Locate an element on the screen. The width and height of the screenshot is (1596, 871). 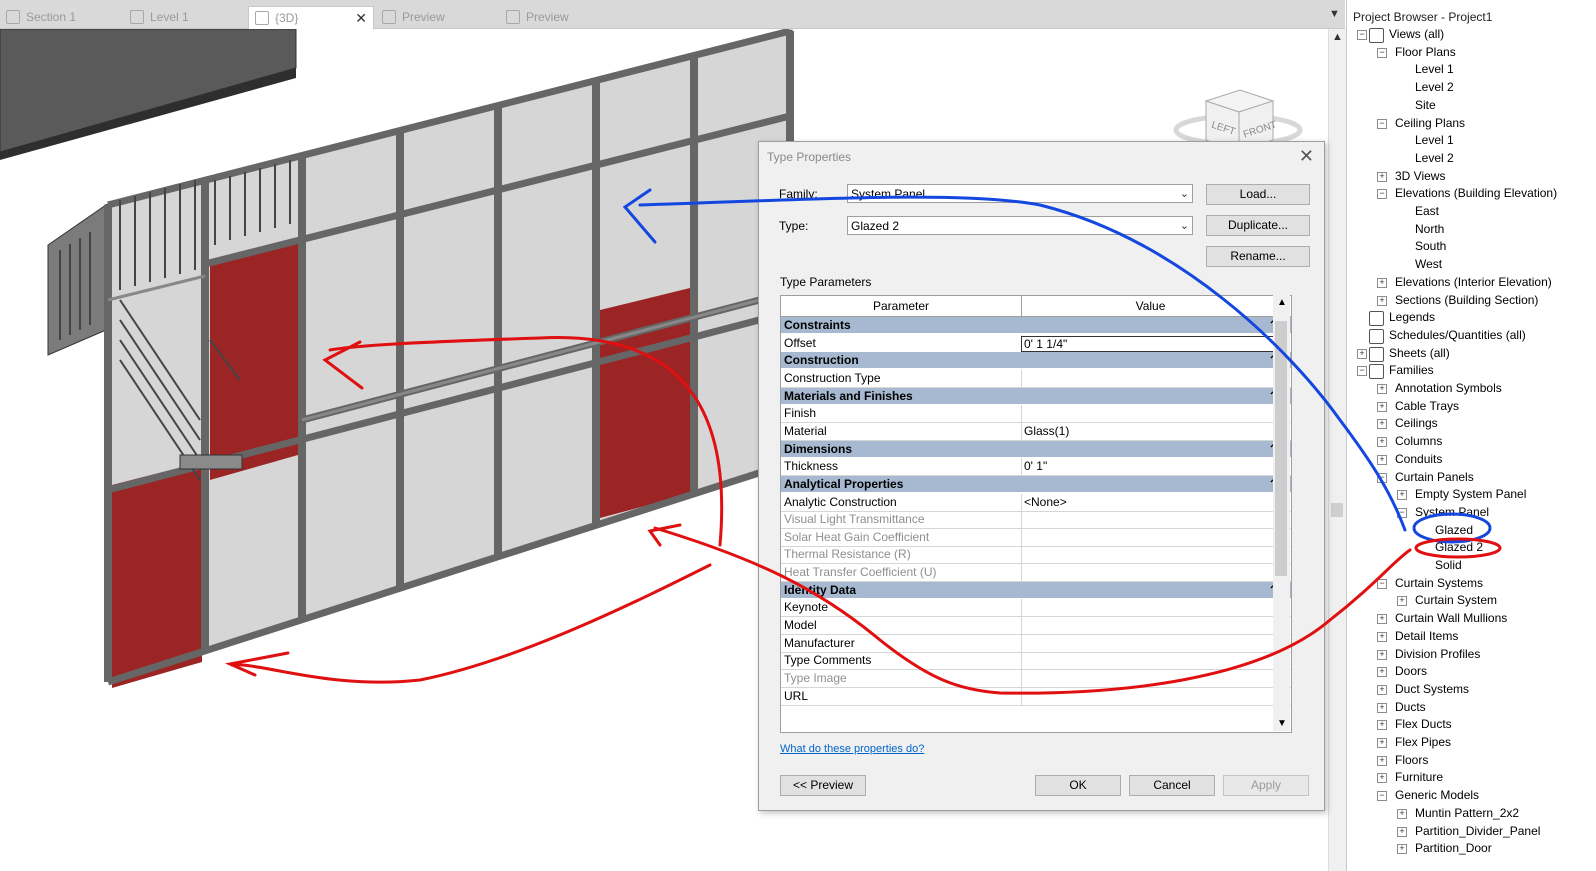
tree-item: + Annotation Symbols is located at coordinates (1471, 388).